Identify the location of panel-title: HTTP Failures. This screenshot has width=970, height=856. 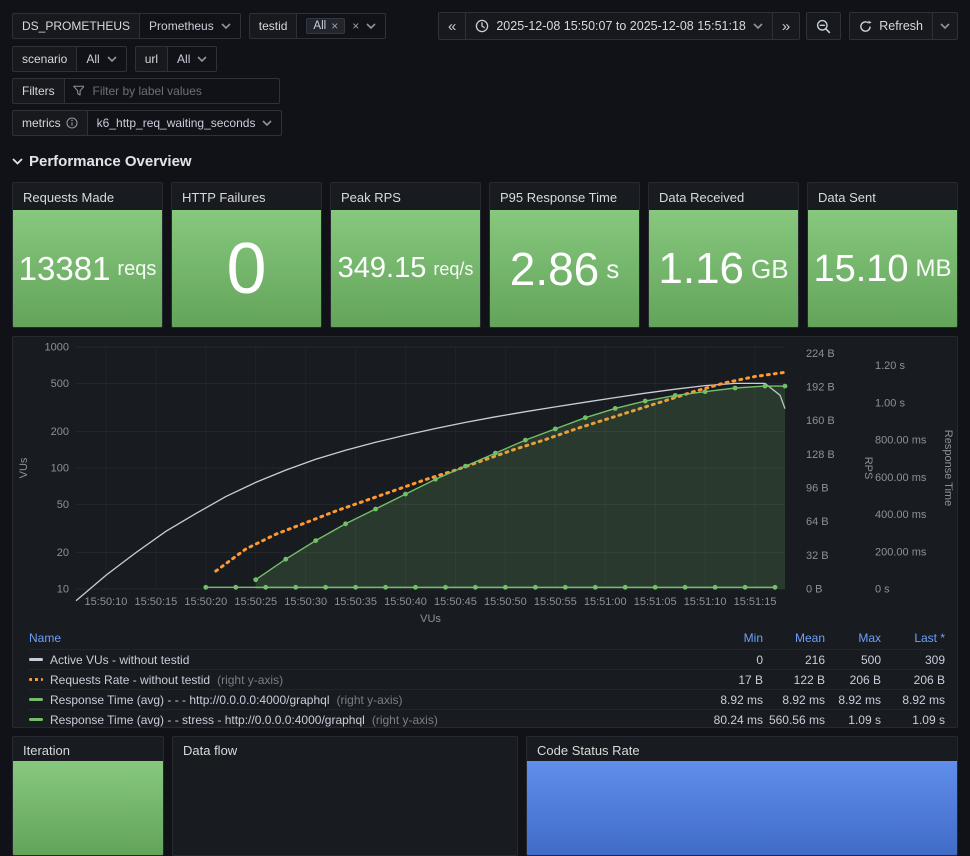
(224, 197).